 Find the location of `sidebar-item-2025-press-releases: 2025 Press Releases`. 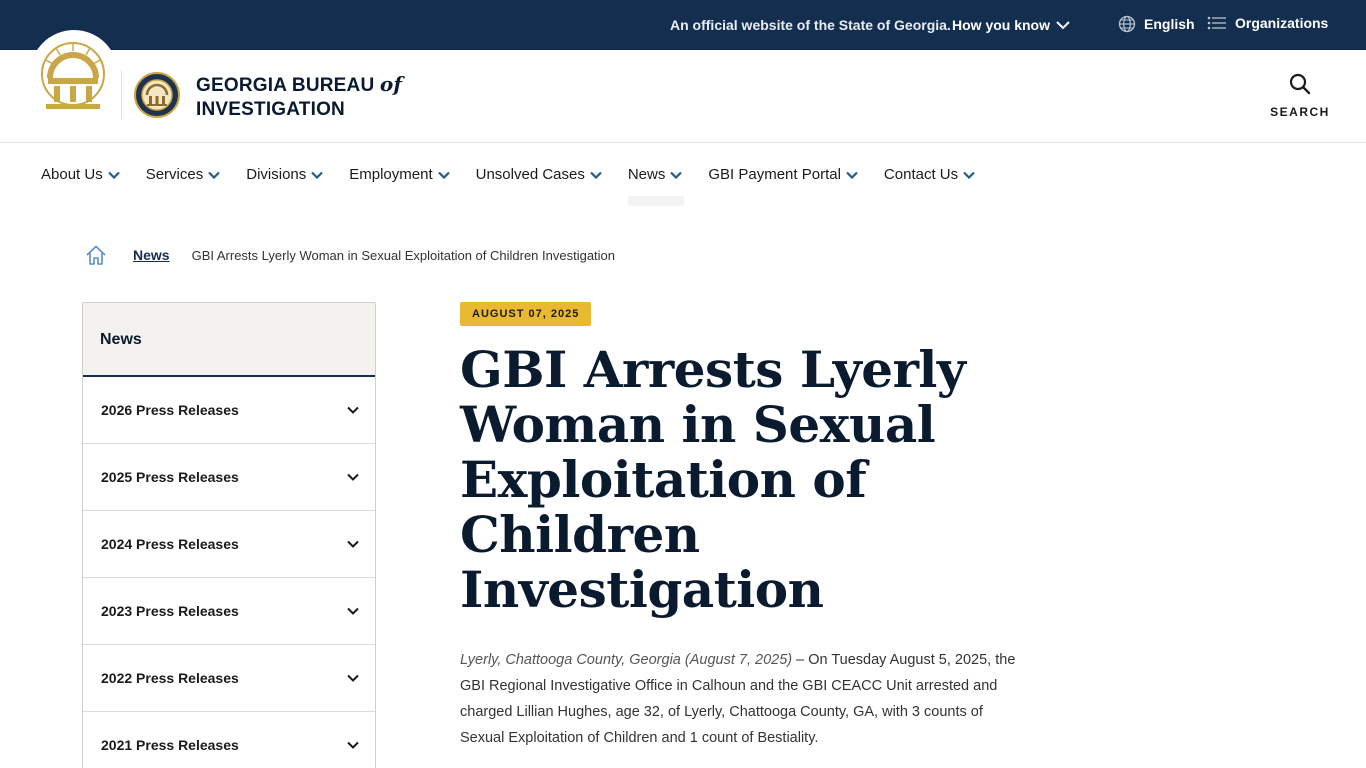

sidebar-item-2025-press-releases: 2025 Press Releases is located at coordinates (229, 477).